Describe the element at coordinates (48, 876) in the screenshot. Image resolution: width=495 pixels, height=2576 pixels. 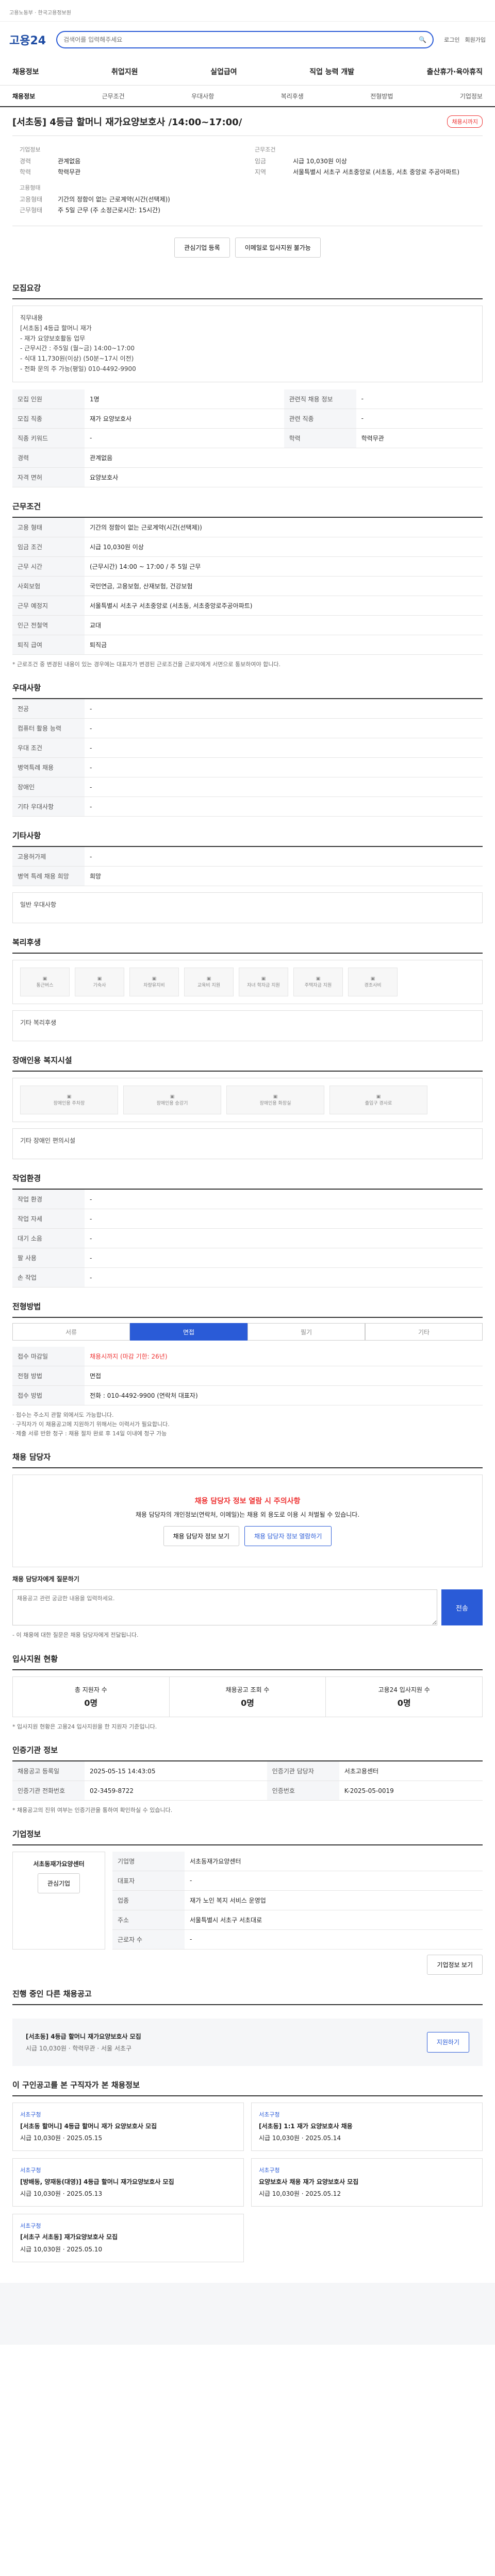
I see `table-key: 병역 특례 채용 희망` at that location.